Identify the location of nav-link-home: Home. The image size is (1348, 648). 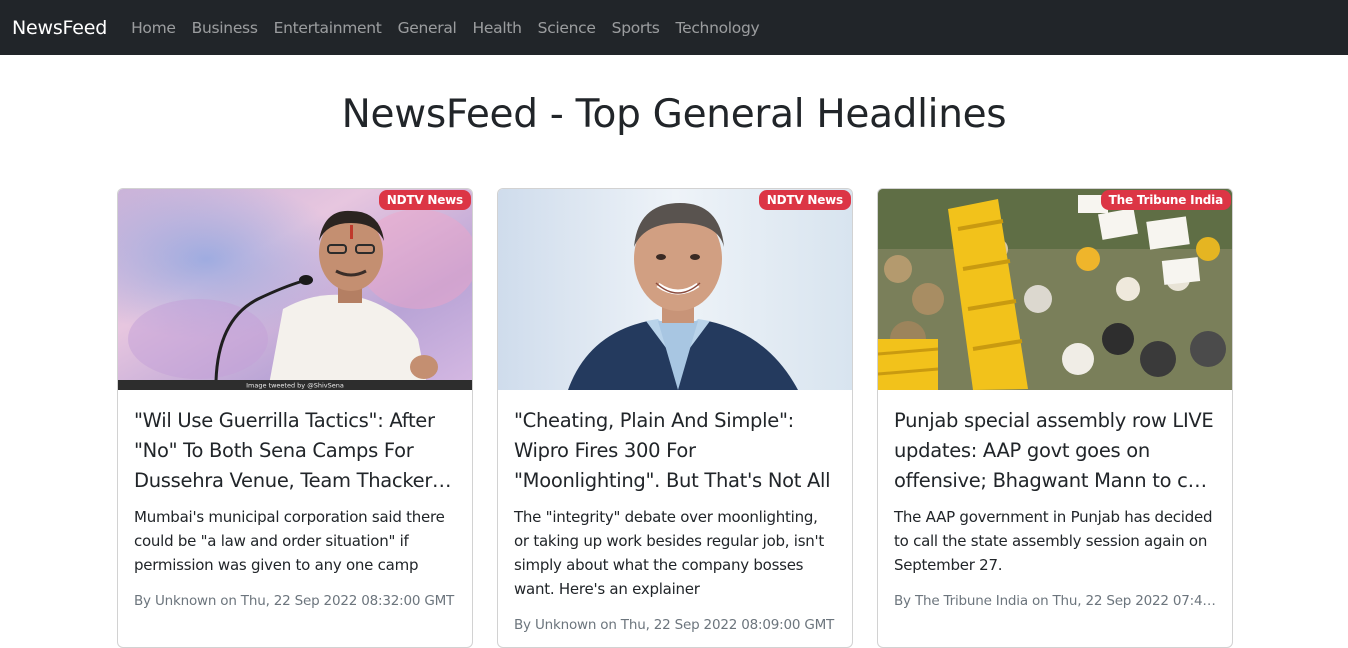
(153, 28).